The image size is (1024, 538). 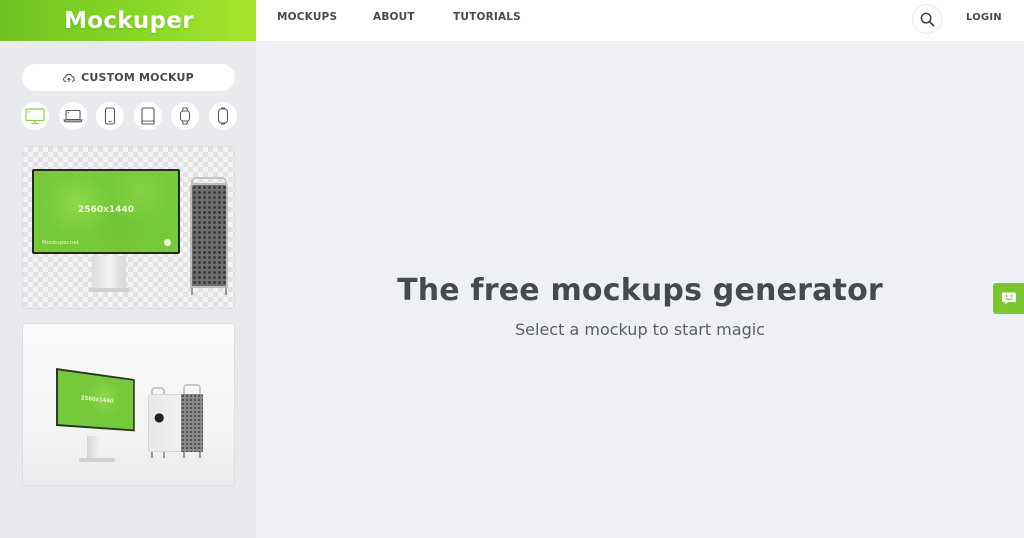 I want to click on top-navigation: MOCKUPS ABOUT TUTORIALS LOGIN, so click(x=640, y=20).